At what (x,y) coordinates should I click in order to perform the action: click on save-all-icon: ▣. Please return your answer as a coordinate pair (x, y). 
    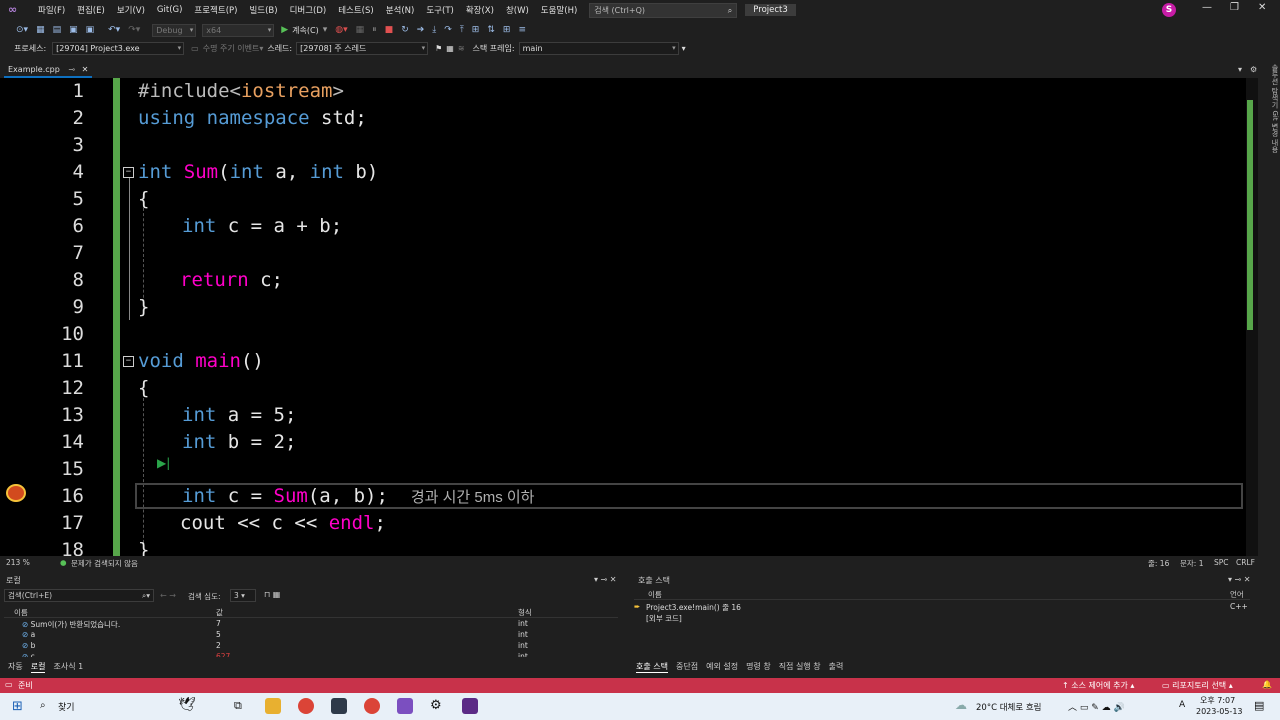
    Looking at the image, I should click on (90, 30).